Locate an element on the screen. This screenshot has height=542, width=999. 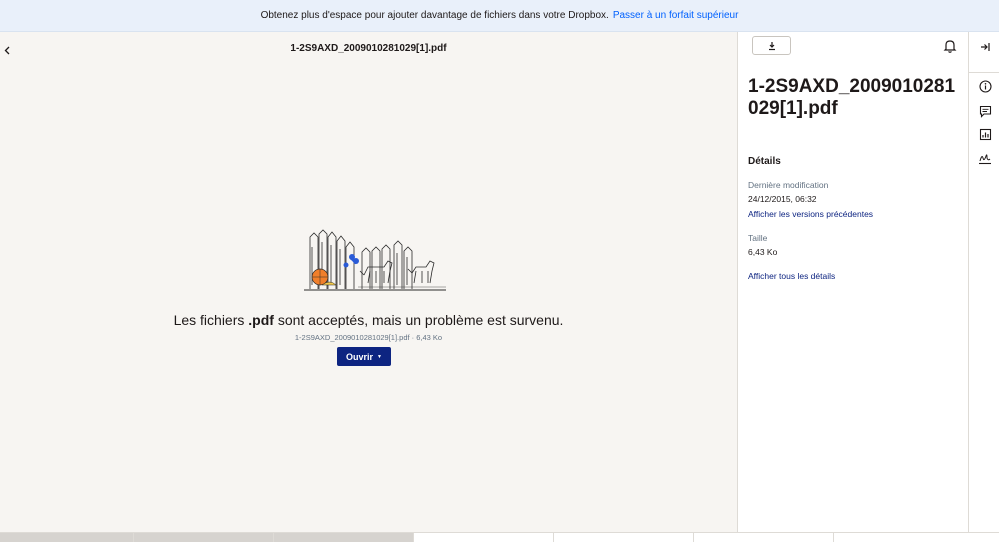
comments-button is located at coordinates (985, 111).